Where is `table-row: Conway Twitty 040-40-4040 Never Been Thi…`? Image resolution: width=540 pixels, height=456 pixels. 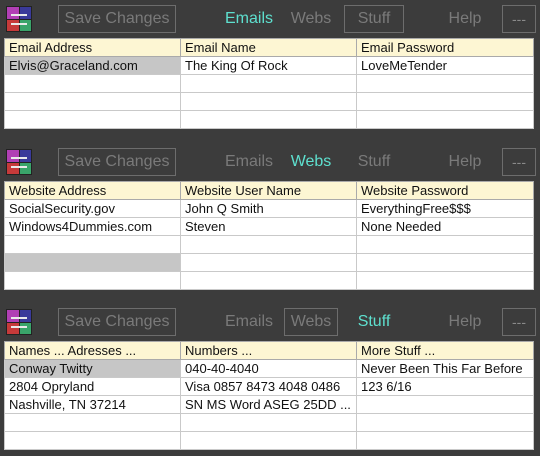
table-row: Conway Twitty 040-40-4040 Never Been Thi… is located at coordinates (269, 368).